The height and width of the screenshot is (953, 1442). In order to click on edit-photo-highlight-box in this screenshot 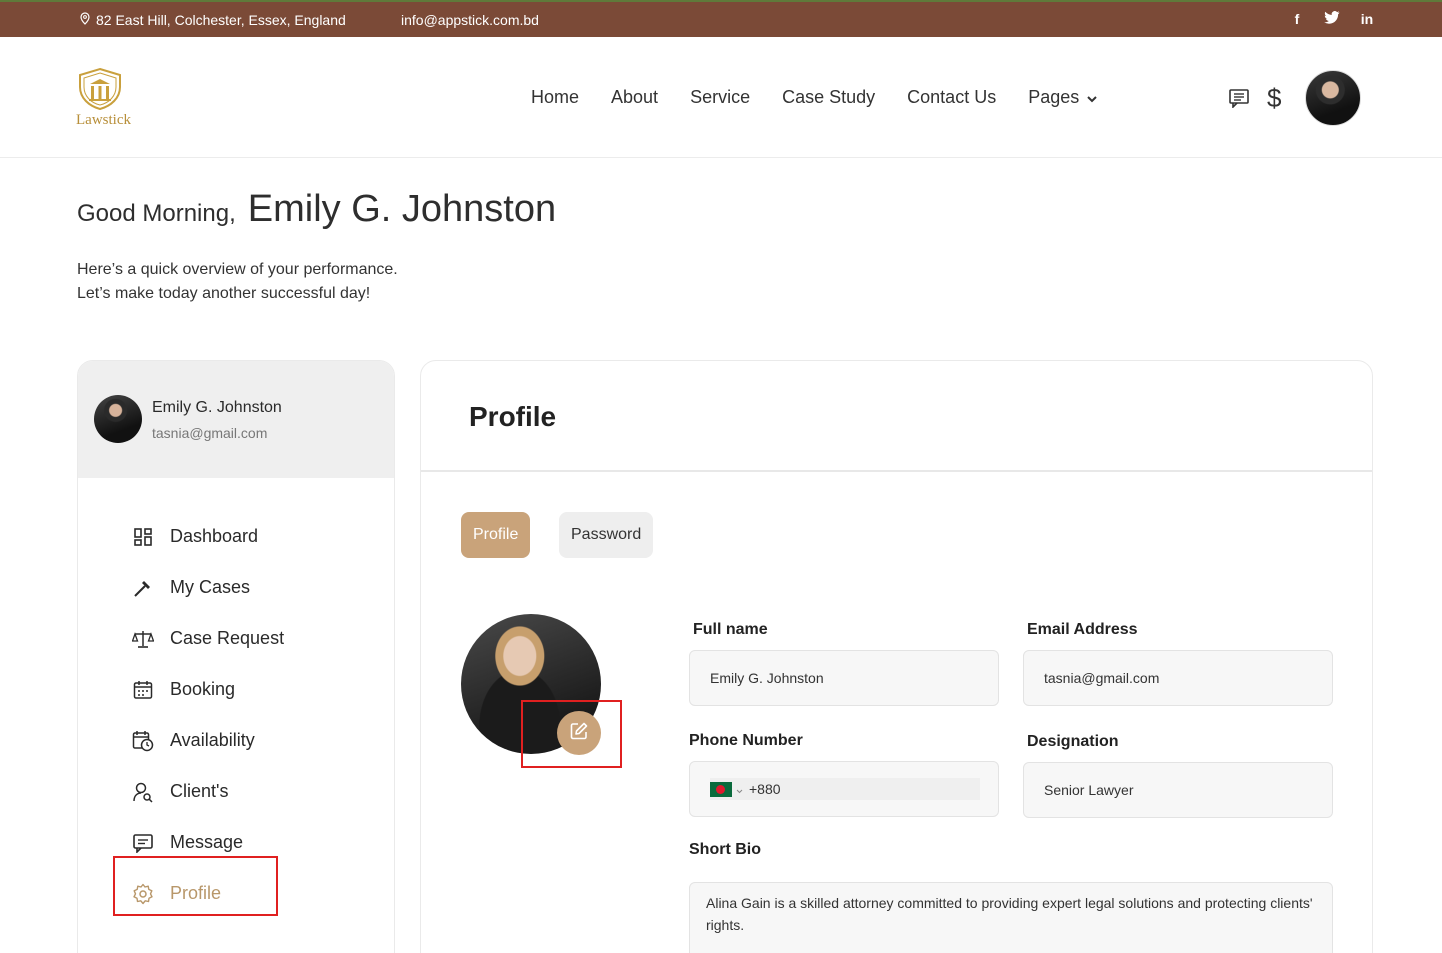, I will do `click(571, 734)`.